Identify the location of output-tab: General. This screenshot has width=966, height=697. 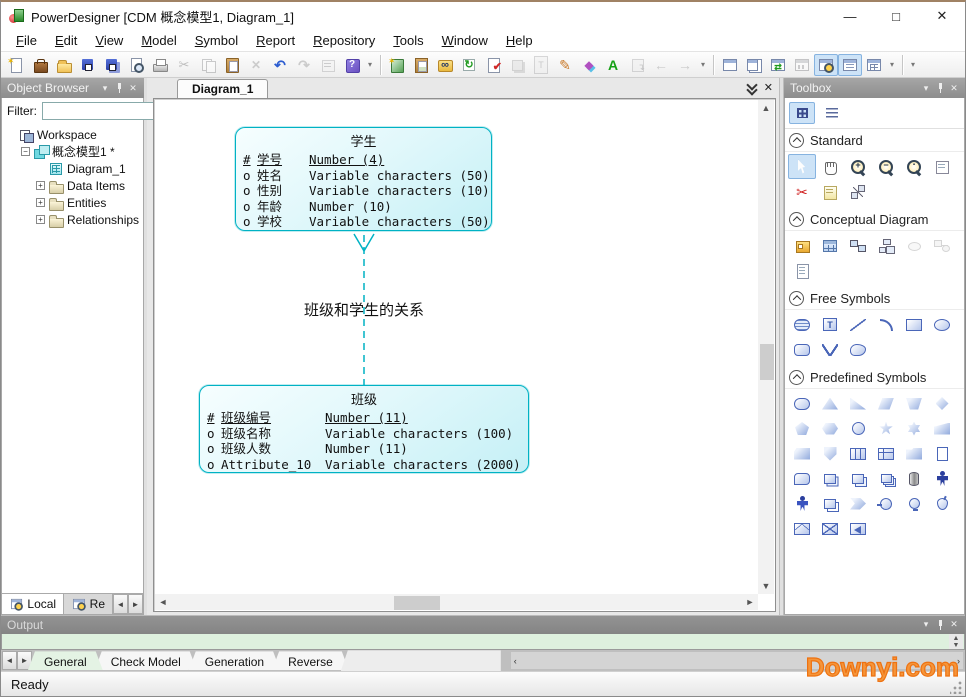
(65, 660).